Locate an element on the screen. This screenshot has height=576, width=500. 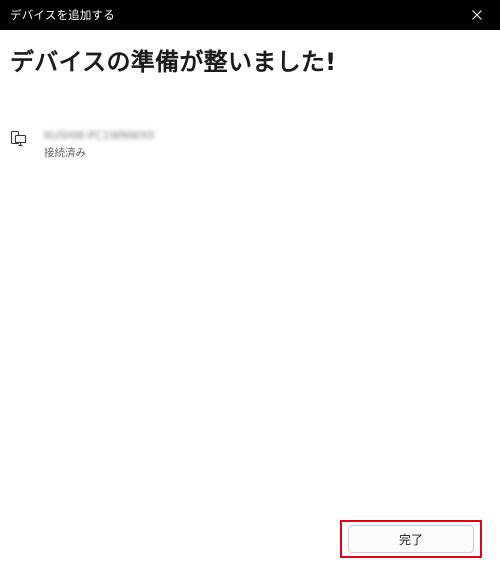
close-button is located at coordinates (477, 15).